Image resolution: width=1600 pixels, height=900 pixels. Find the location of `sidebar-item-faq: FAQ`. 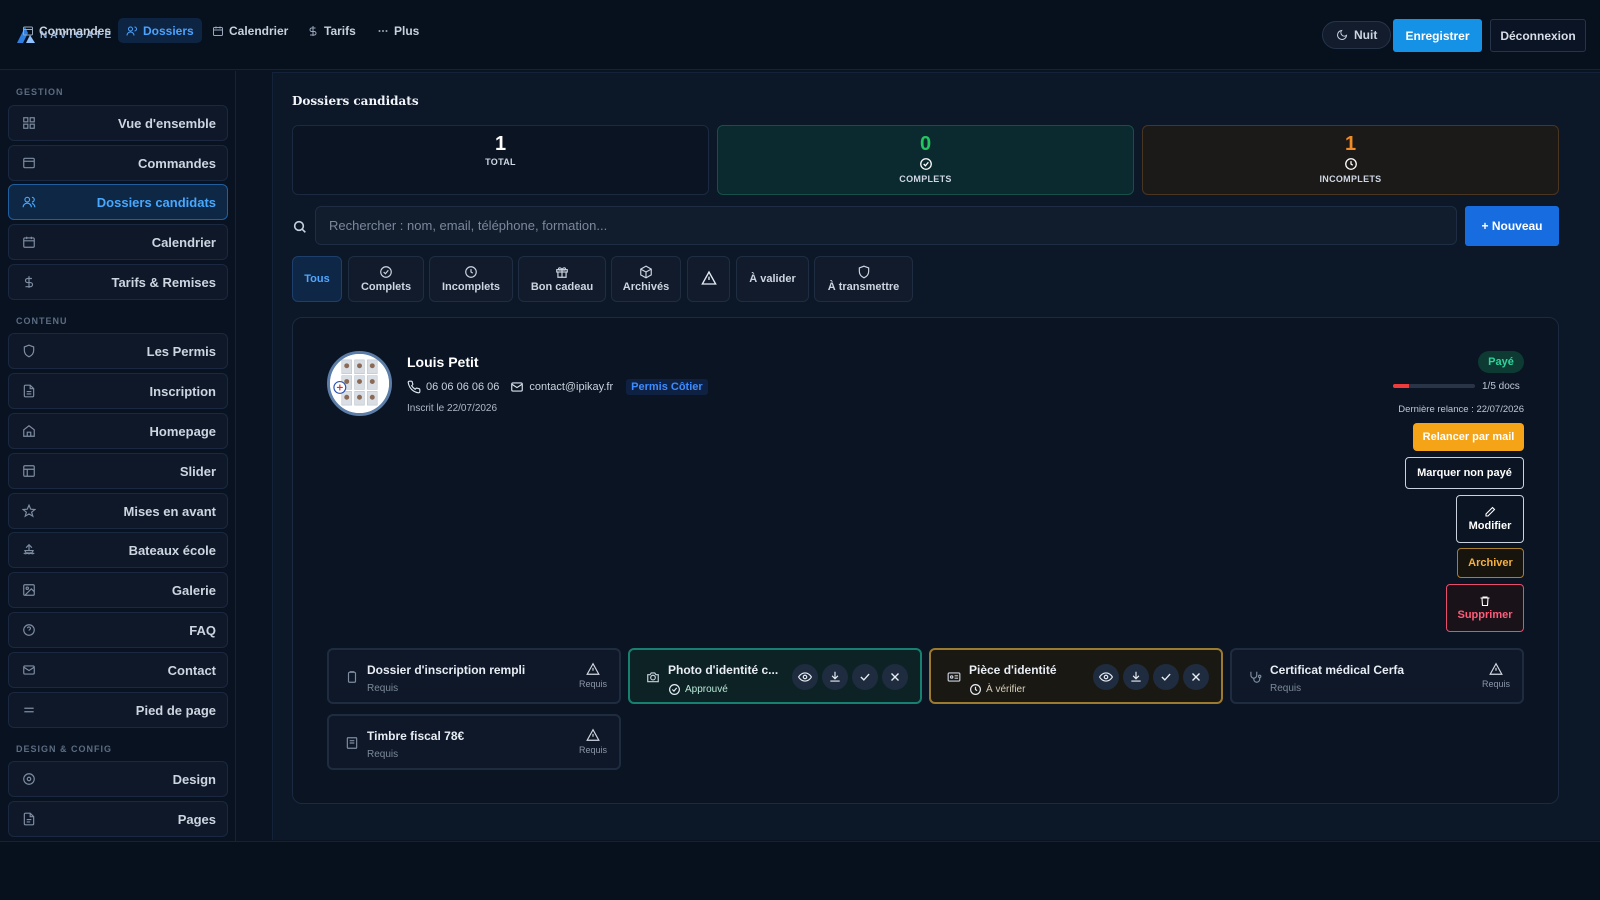

sidebar-item-faq: FAQ is located at coordinates (118, 630).